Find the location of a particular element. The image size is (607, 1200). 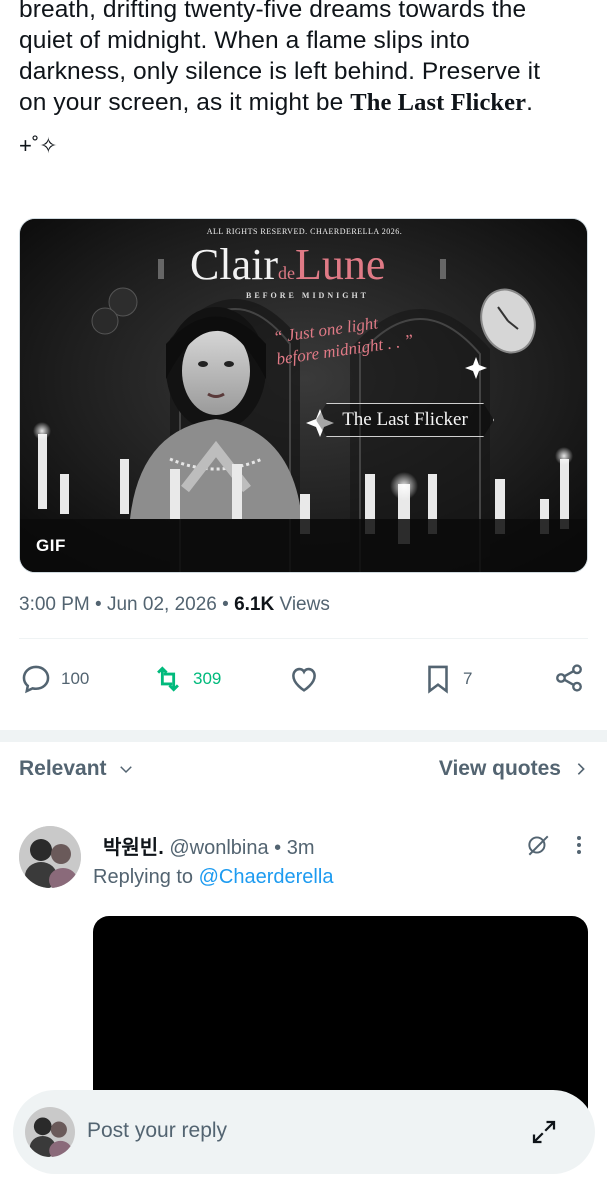

sort-label: Relevant is located at coordinates (63, 768).